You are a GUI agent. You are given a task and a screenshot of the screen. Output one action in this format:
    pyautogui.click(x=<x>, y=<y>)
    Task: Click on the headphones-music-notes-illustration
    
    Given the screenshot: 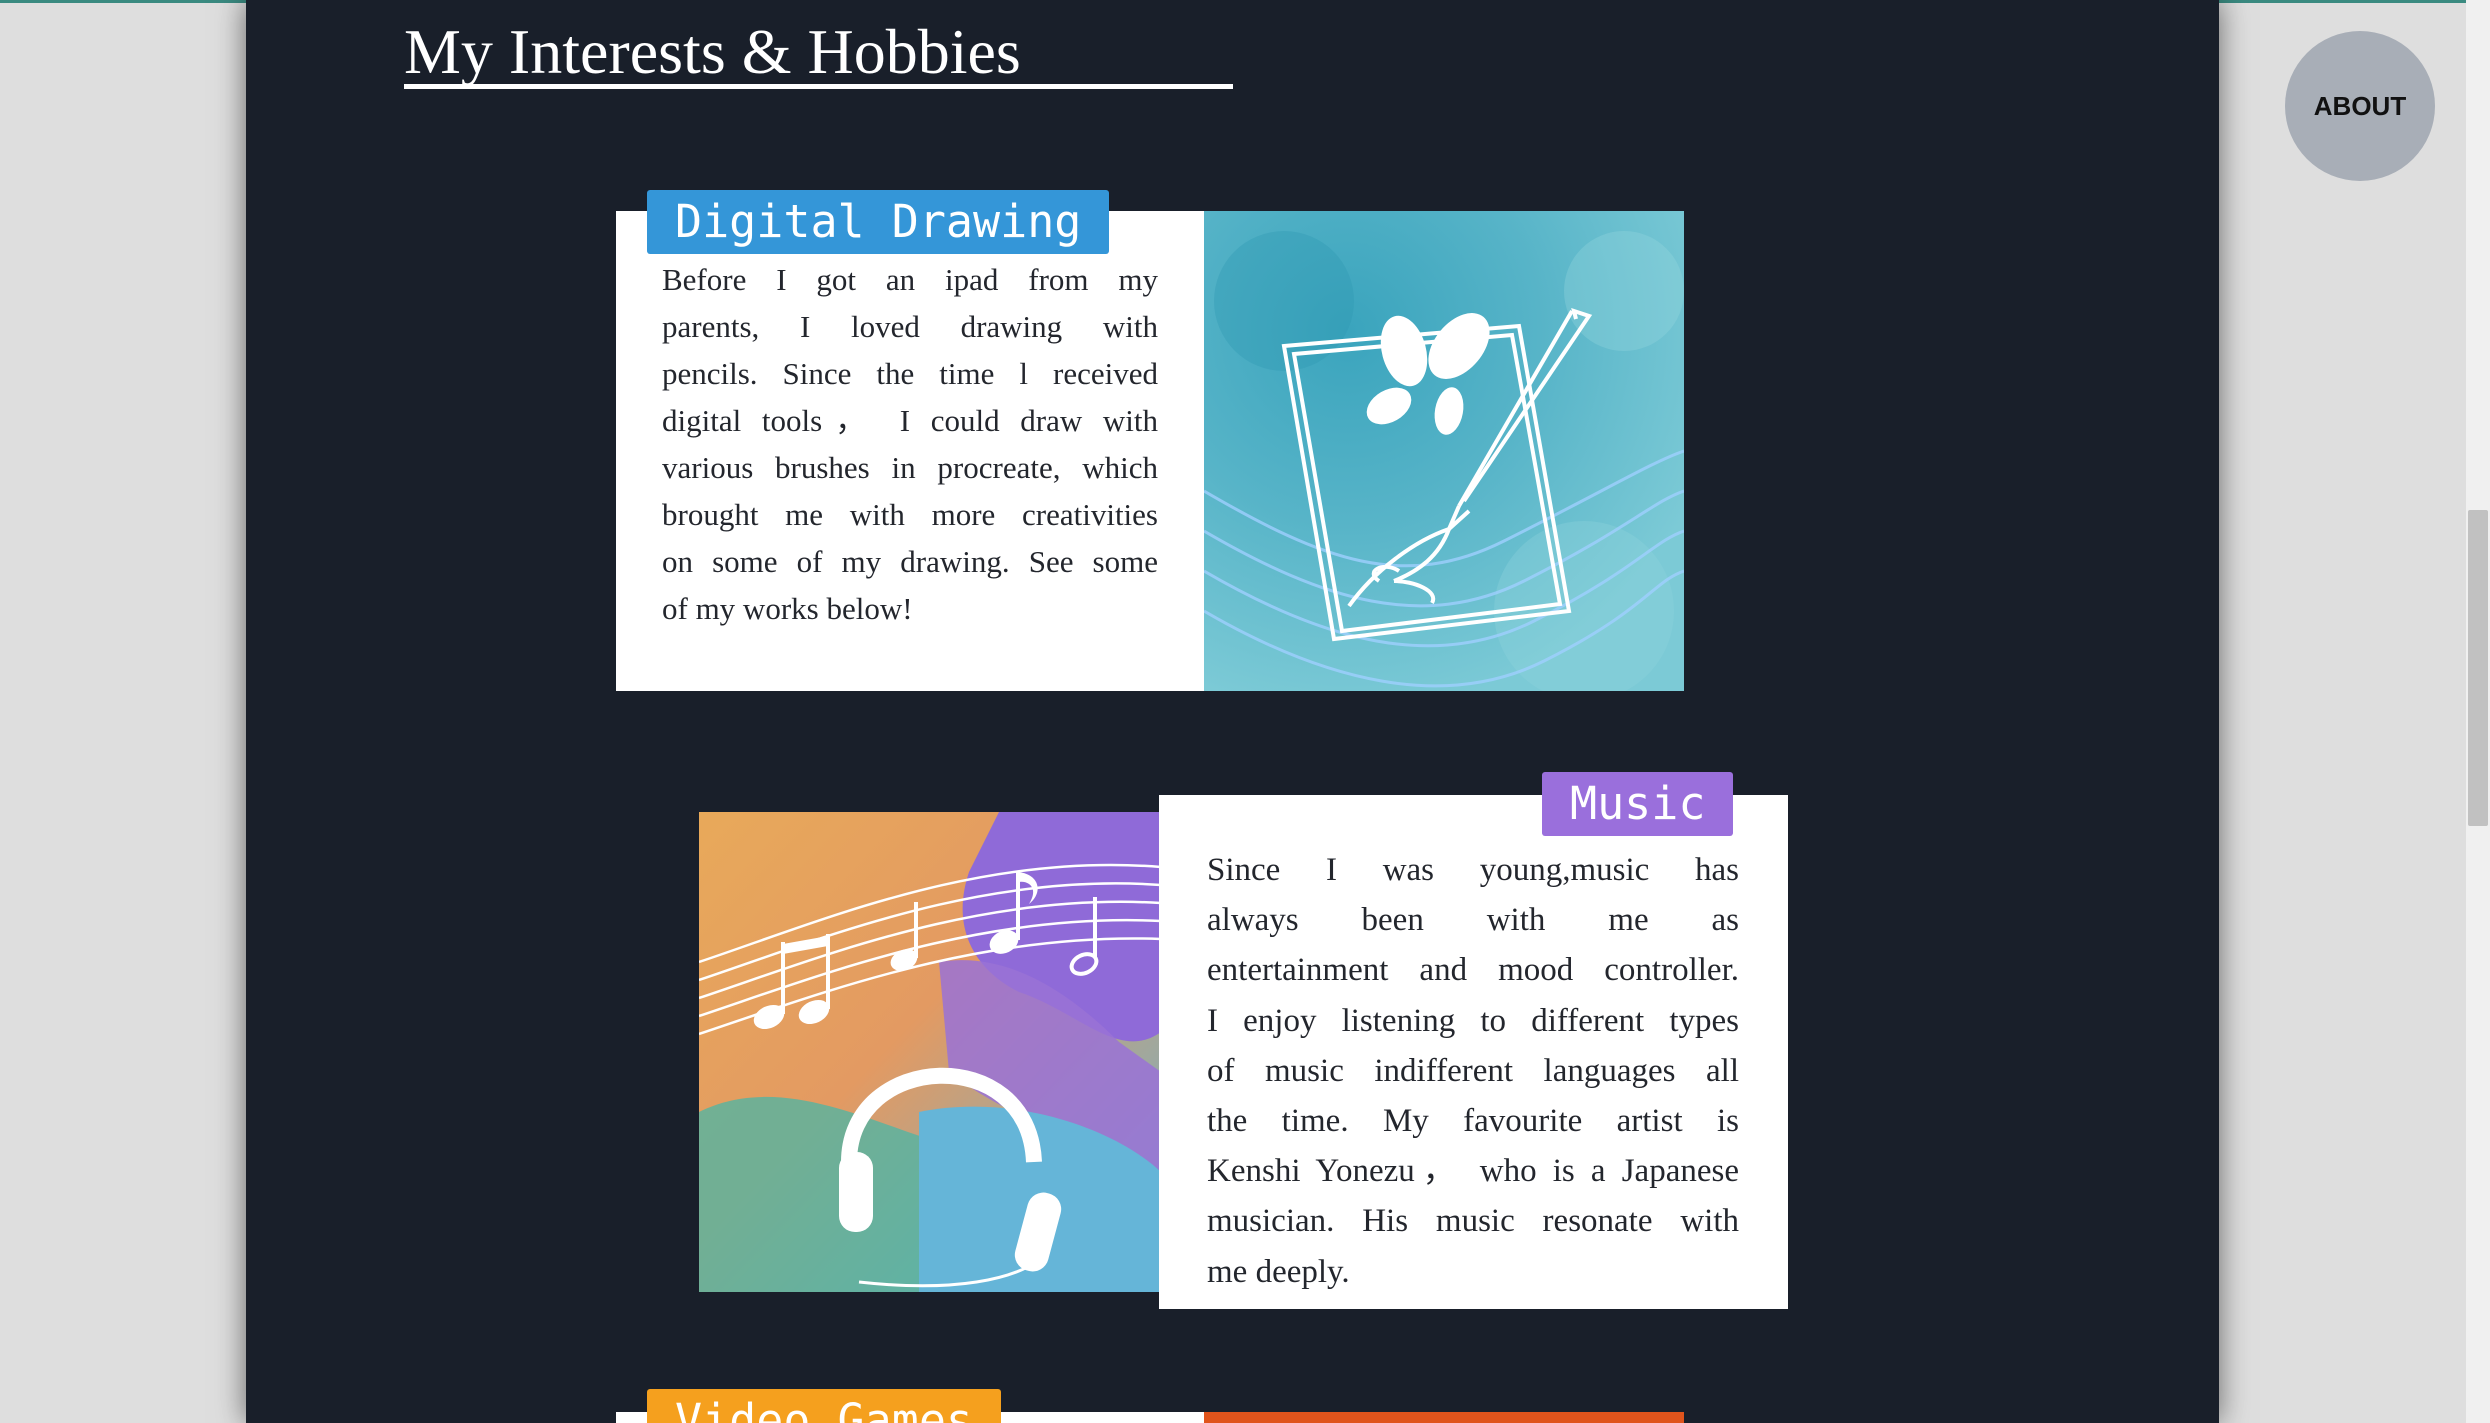 What is the action you would take?
    pyautogui.click(x=930, y=1052)
    